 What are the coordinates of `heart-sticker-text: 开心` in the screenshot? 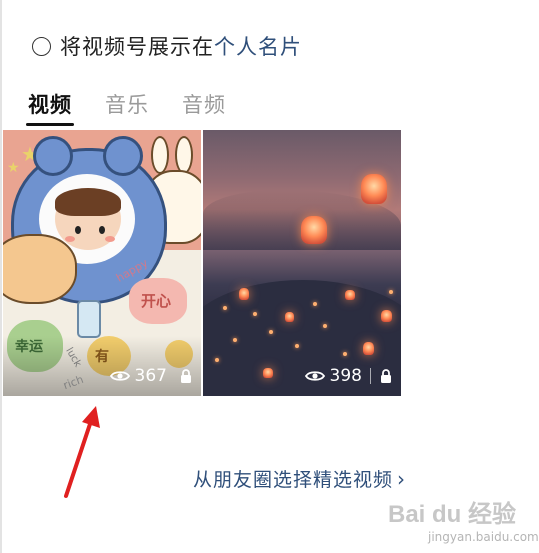 It's located at (156, 301).